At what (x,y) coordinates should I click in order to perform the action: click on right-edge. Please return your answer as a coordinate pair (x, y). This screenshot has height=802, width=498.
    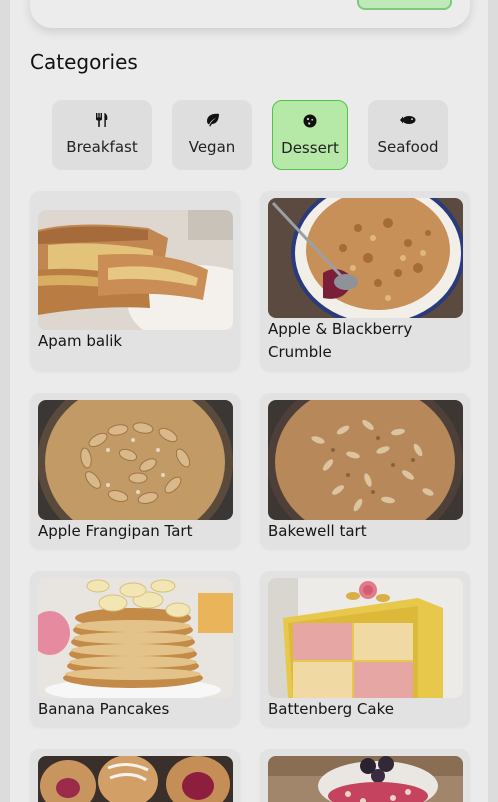
    Looking at the image, I should click on (493, 401).